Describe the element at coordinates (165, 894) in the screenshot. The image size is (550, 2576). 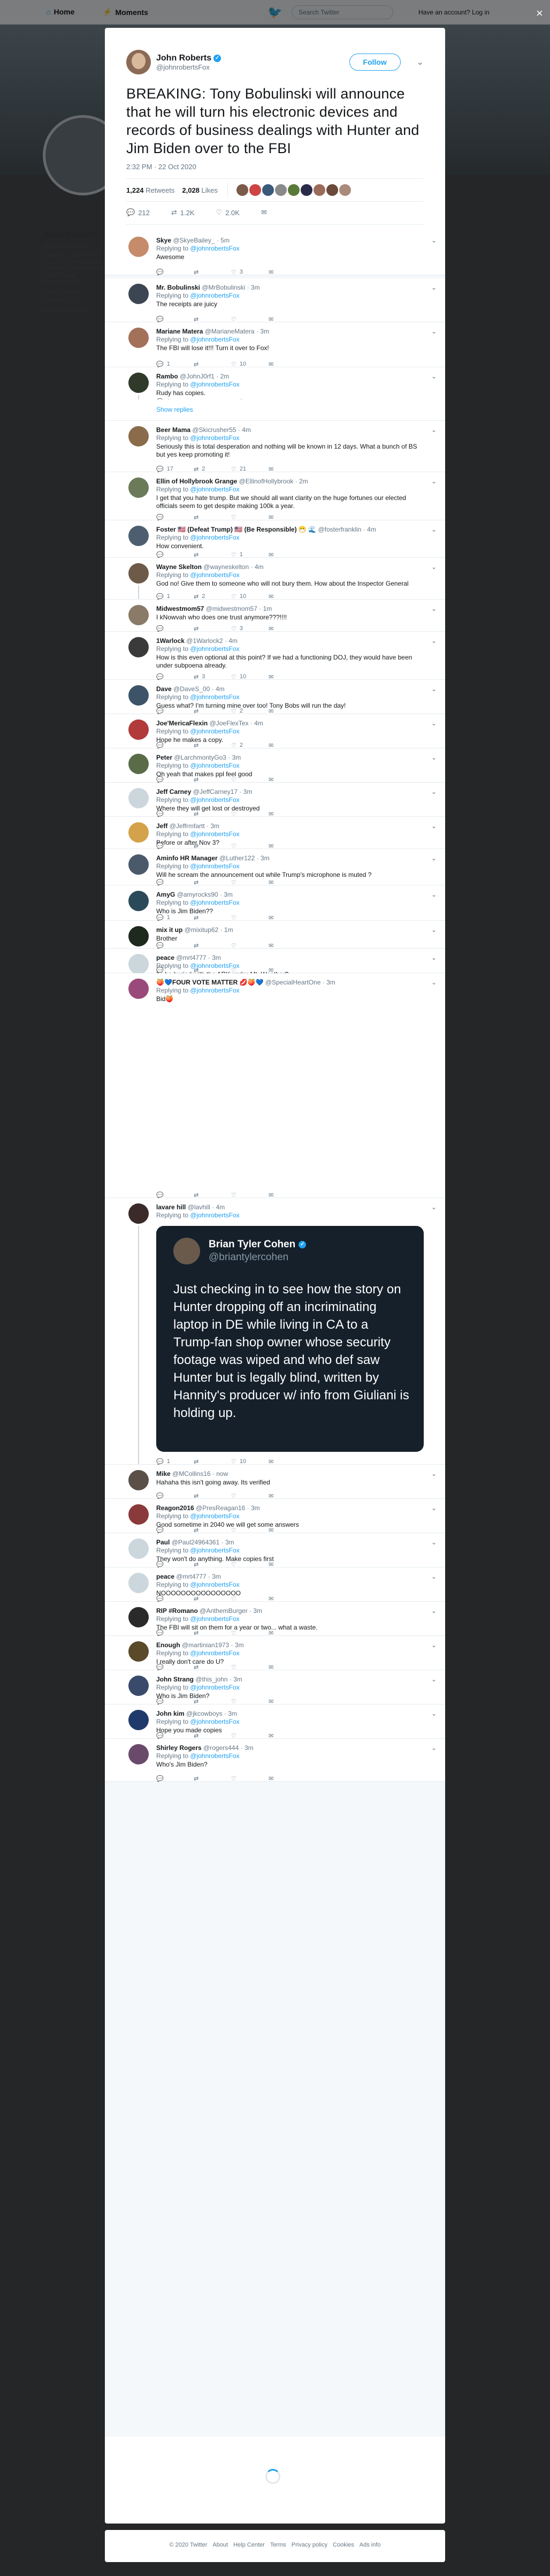
I see `reply-author-name: AmyG` at that location.